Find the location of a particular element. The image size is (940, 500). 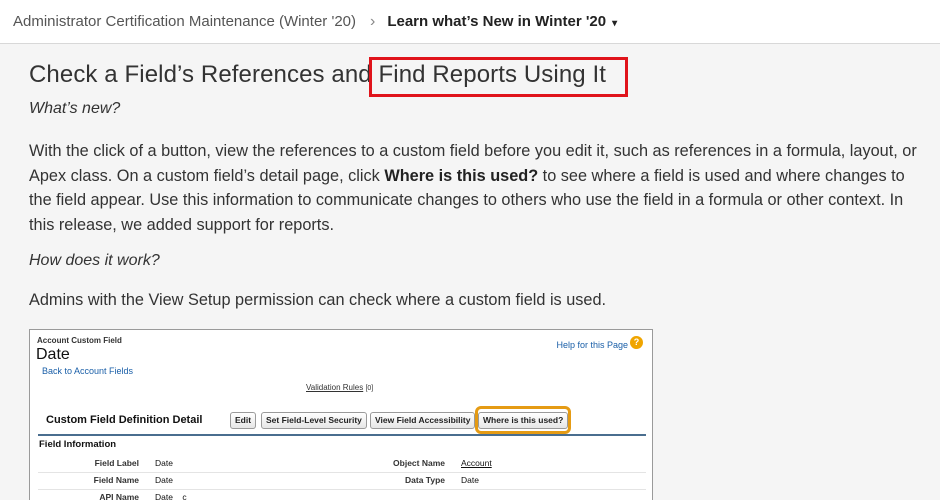

field-title: Date is located at coordinates (53, 354).